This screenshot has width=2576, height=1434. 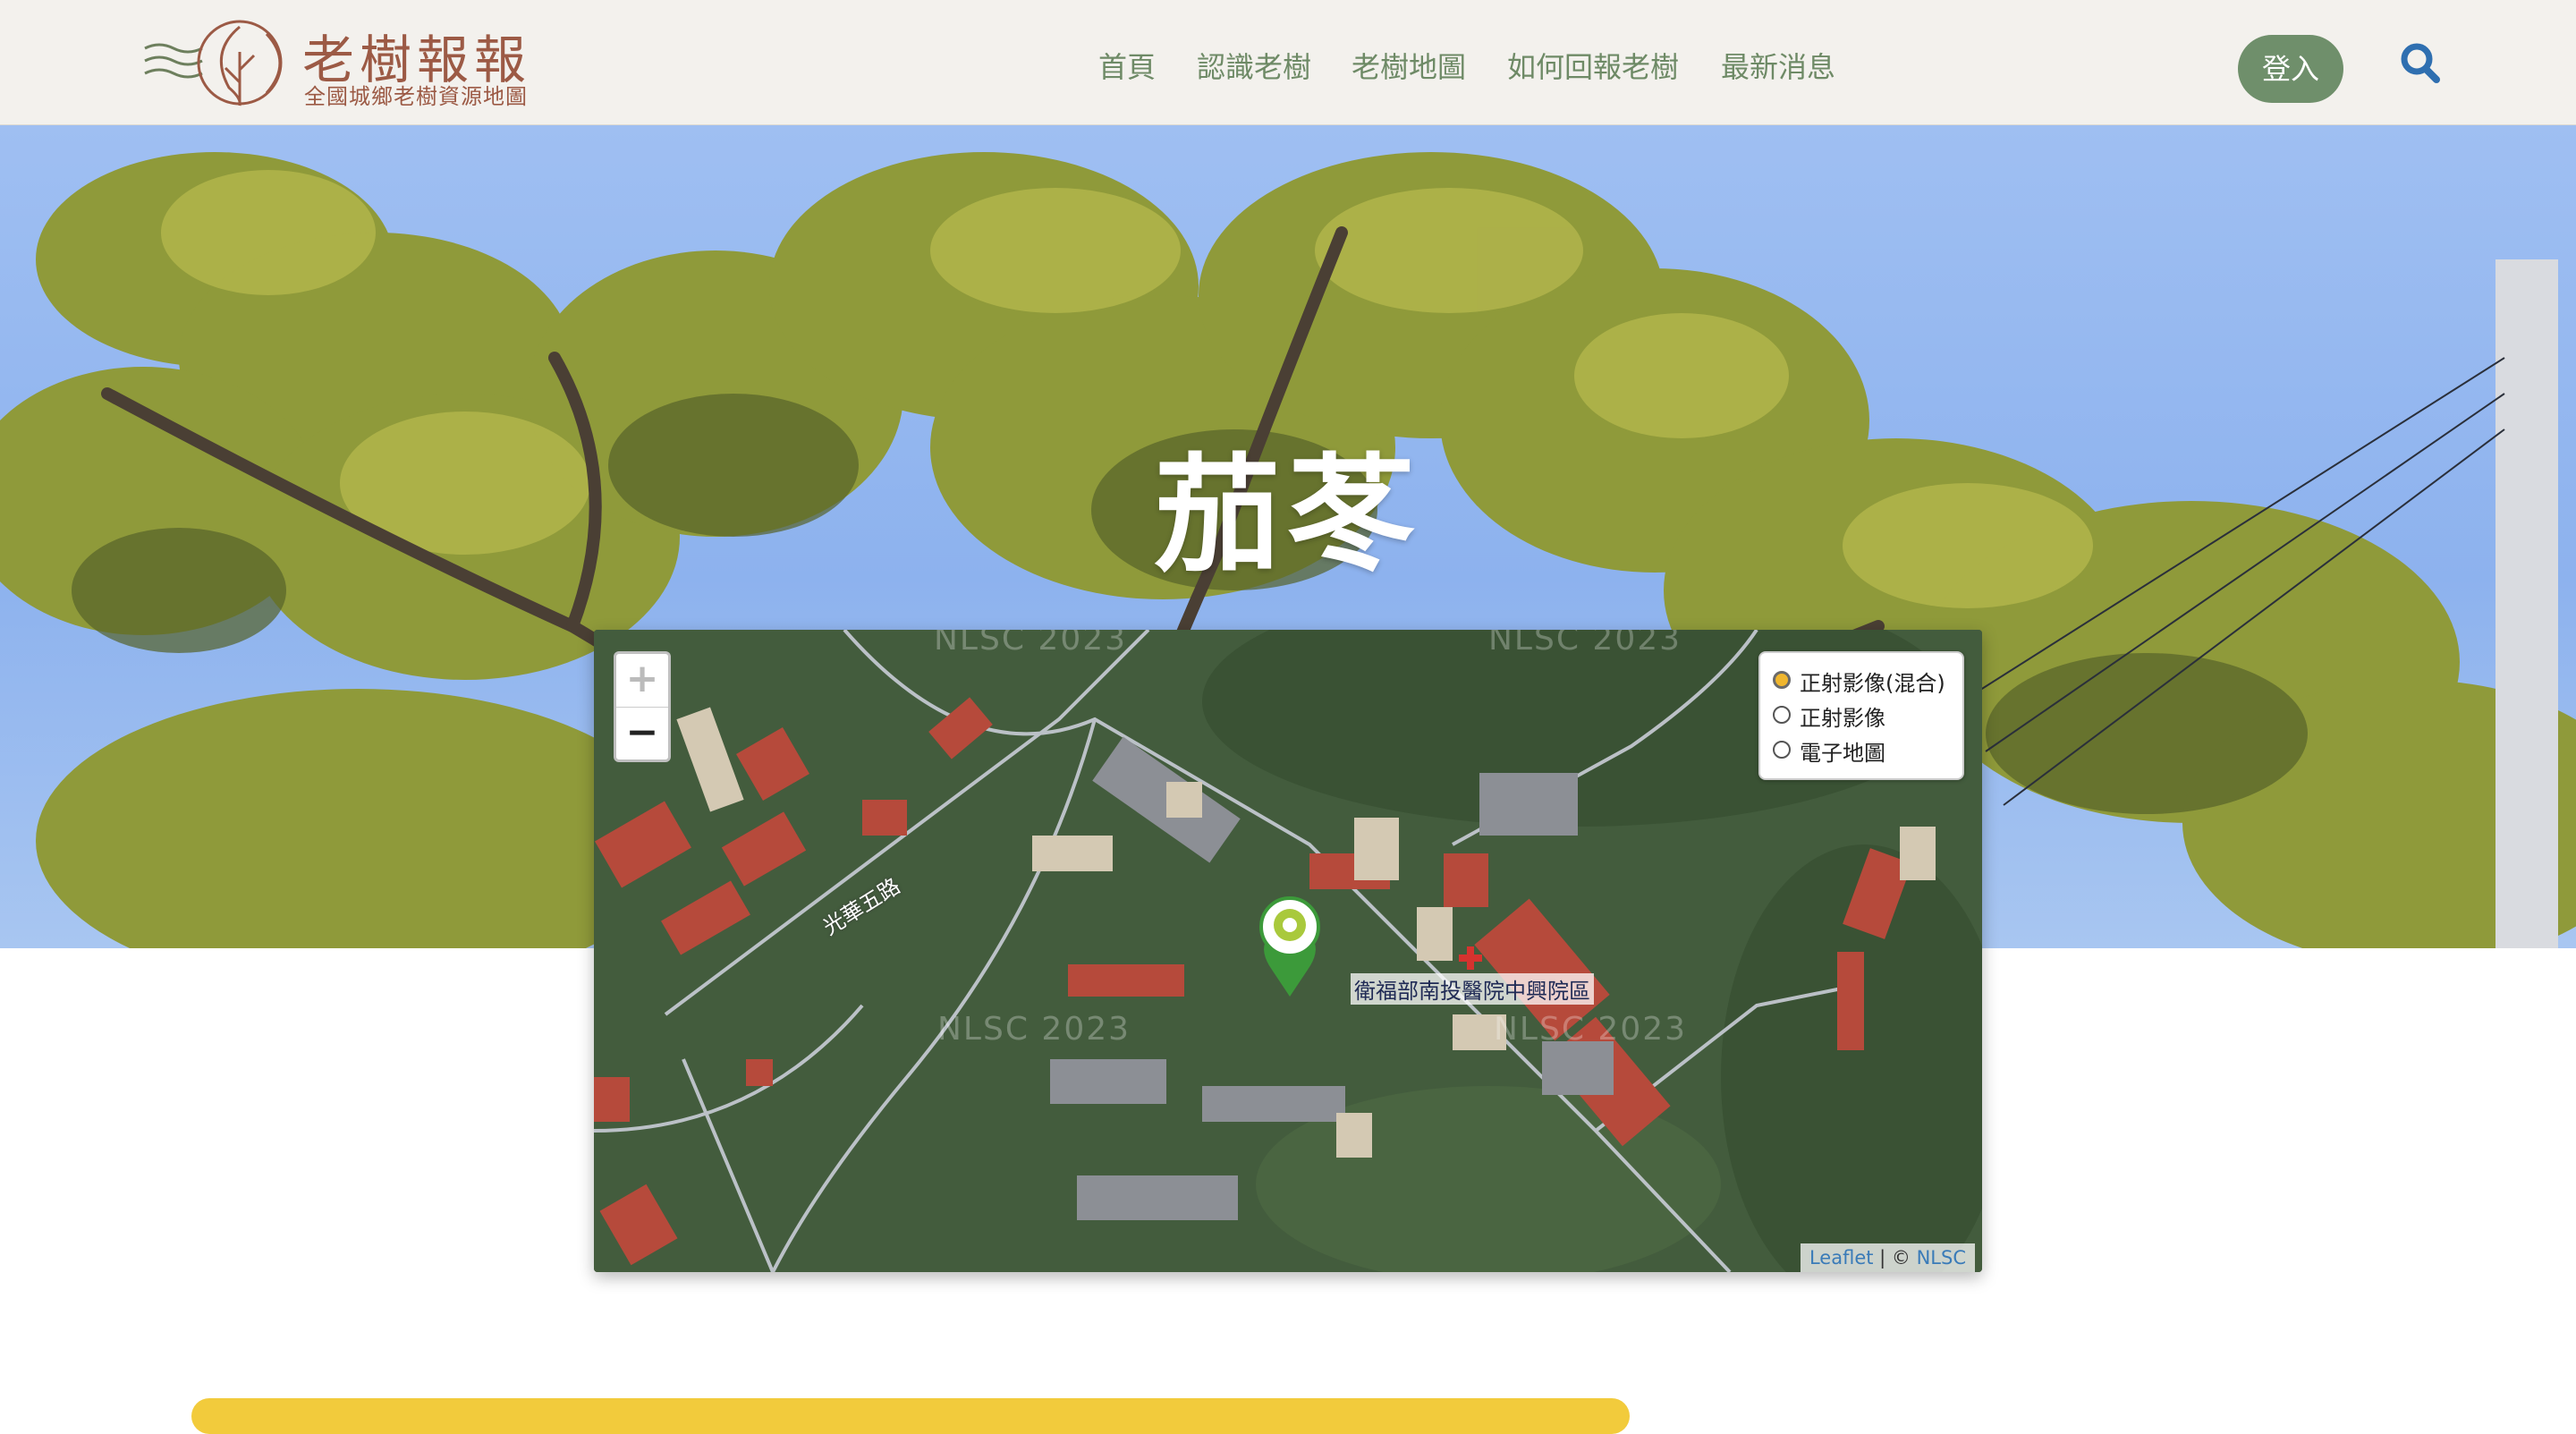 What do you see at coordinates (1127, 65) in the screenshot?
I see `nav-home: 首頁` at bounding box center [1127, 65].